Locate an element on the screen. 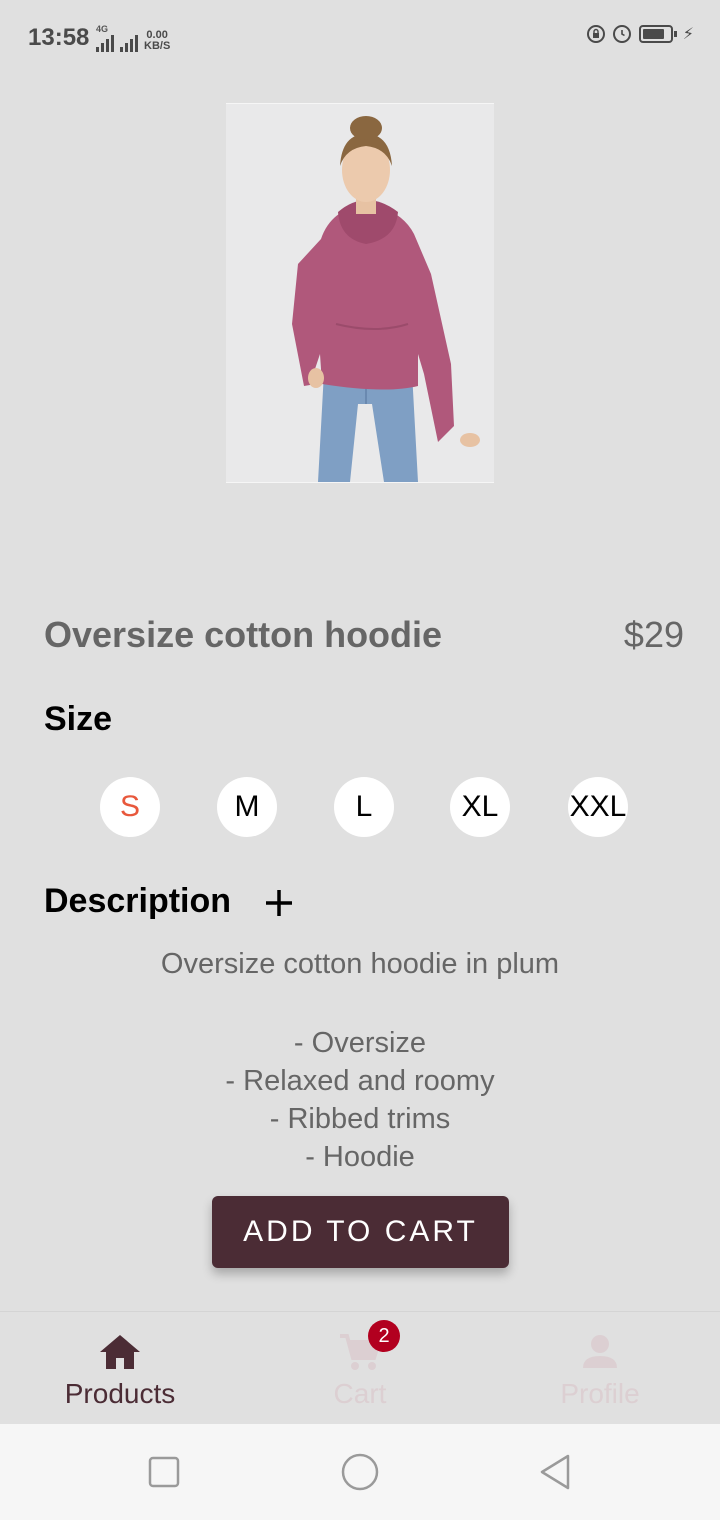  size-option-xl: XL is located at coordinates (480, 807).